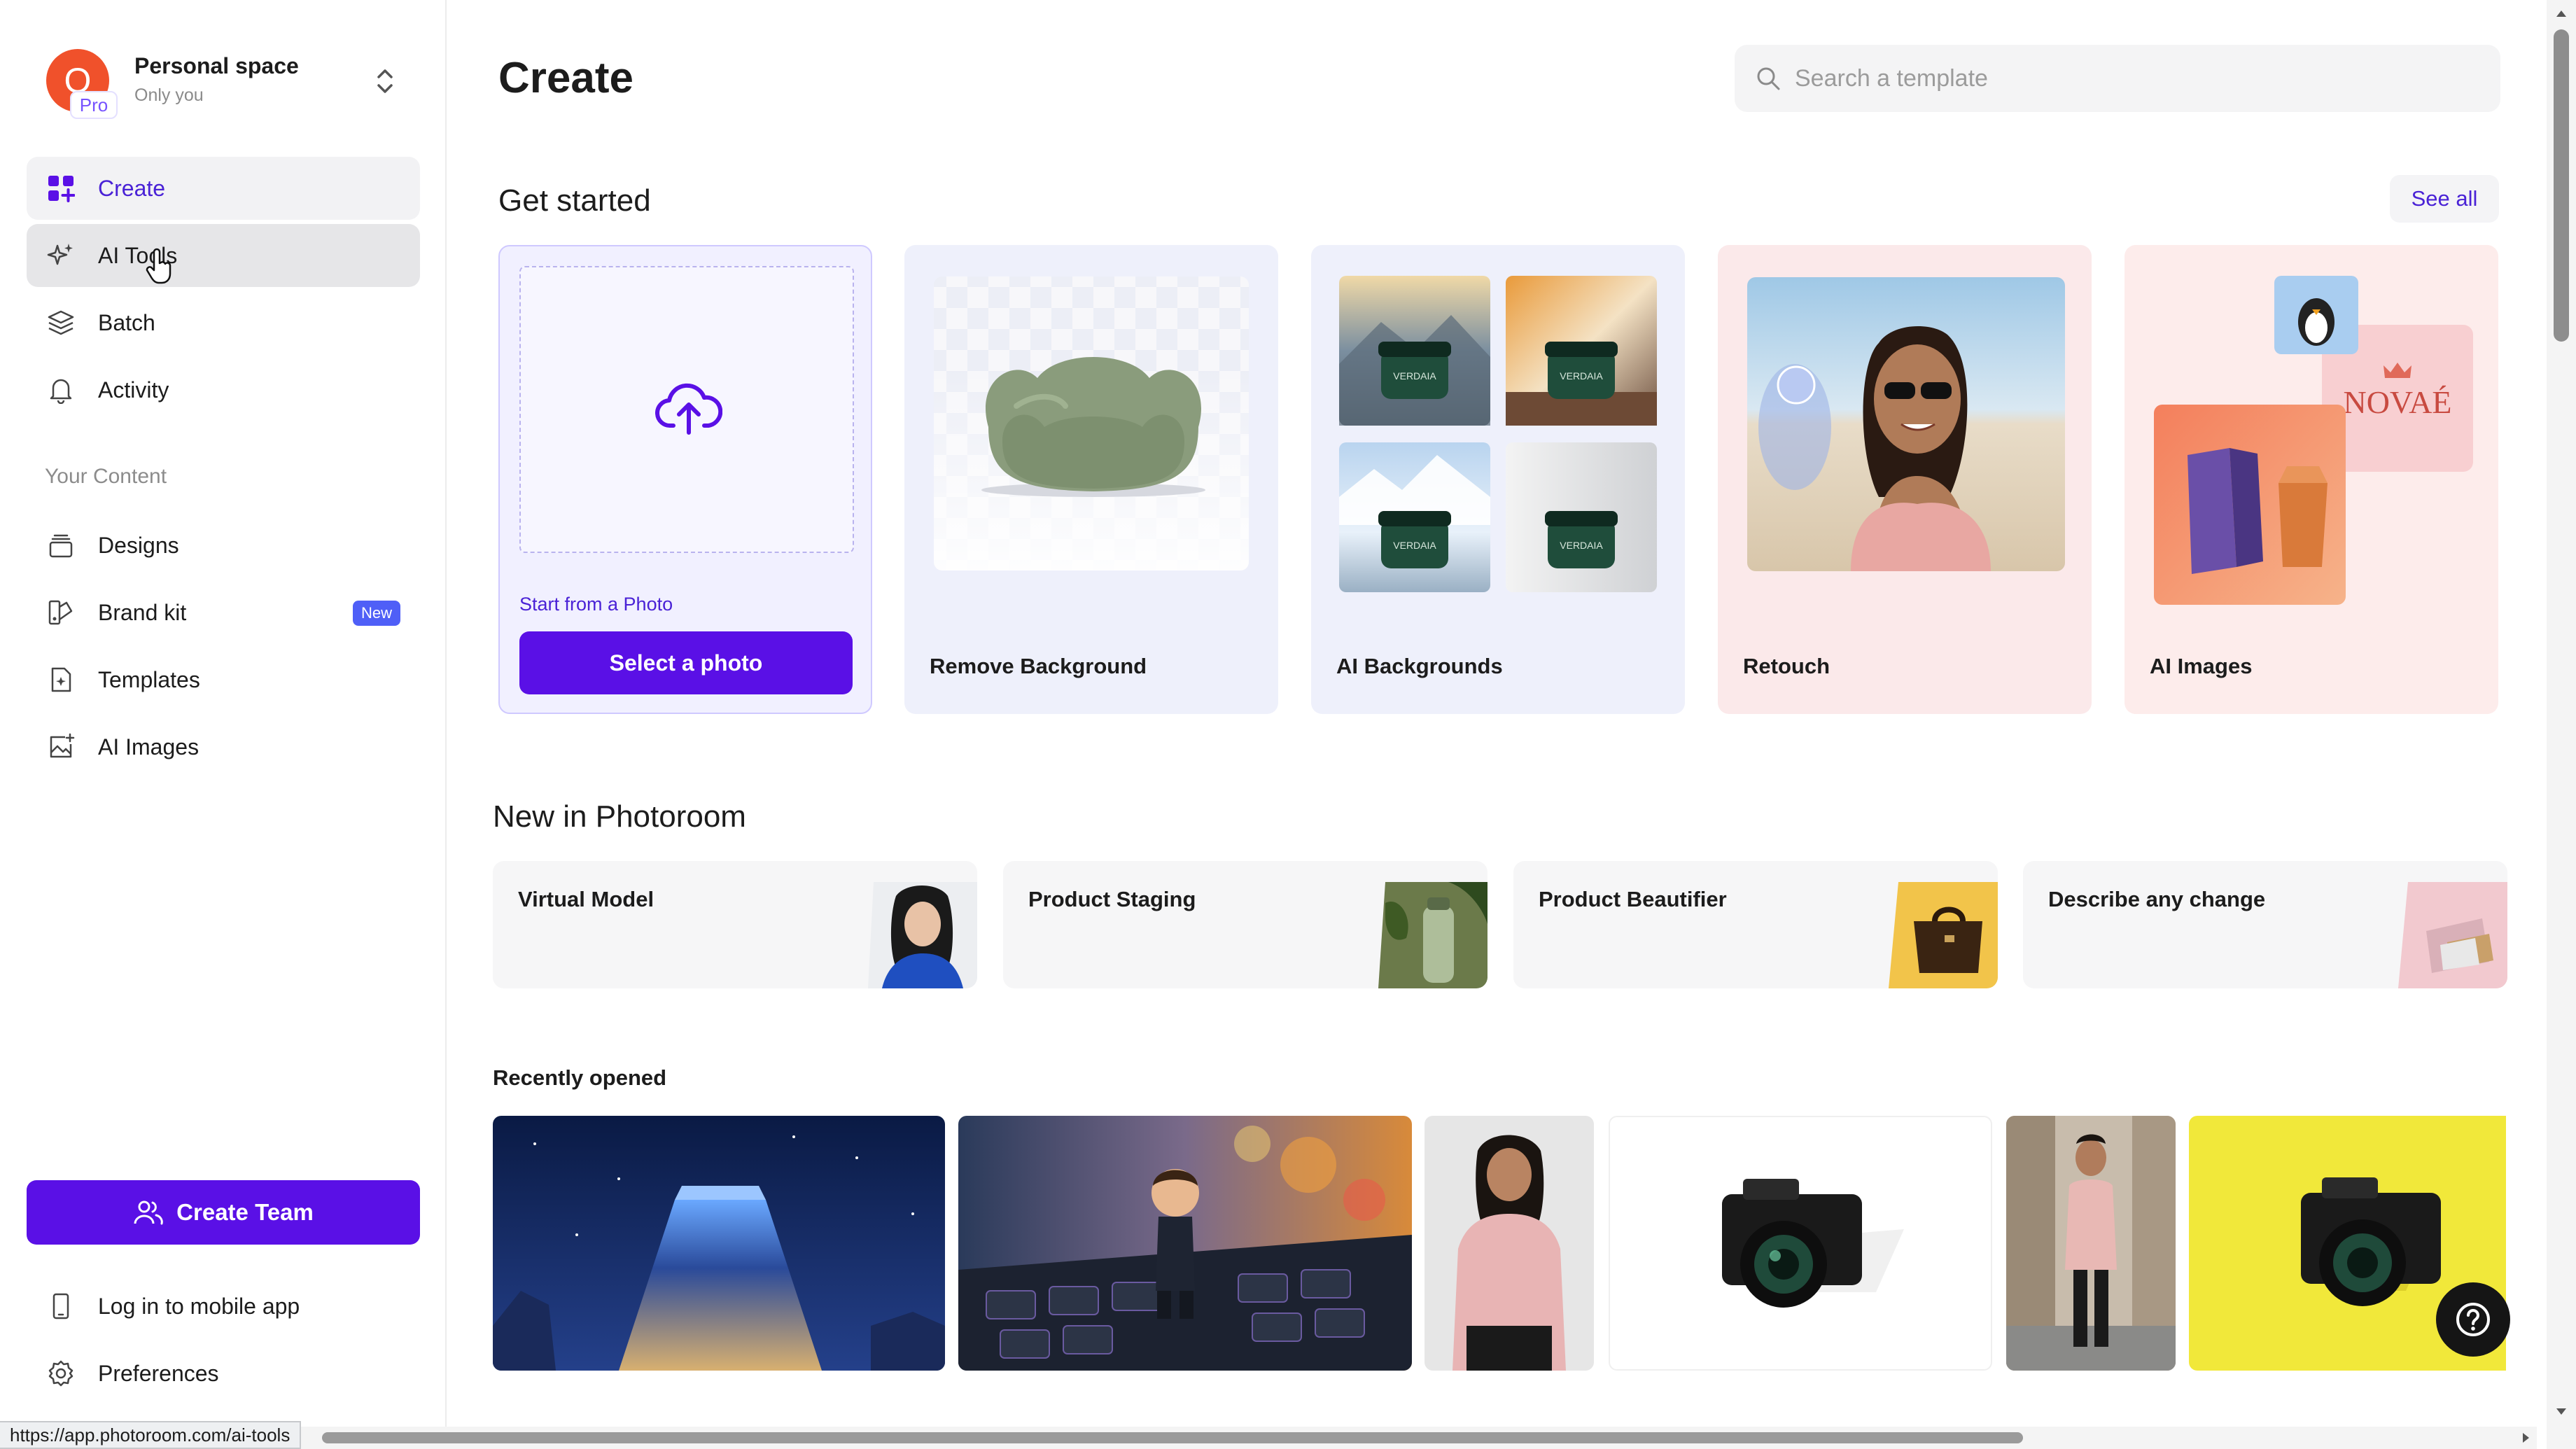 Image resolution: width=2576 pixels, height=1449 pixels. What do you see at coordinates (580, 1077) in the screenshot?
I see `section-title-recent: Recently opened` at bounding box center [580, 1077].